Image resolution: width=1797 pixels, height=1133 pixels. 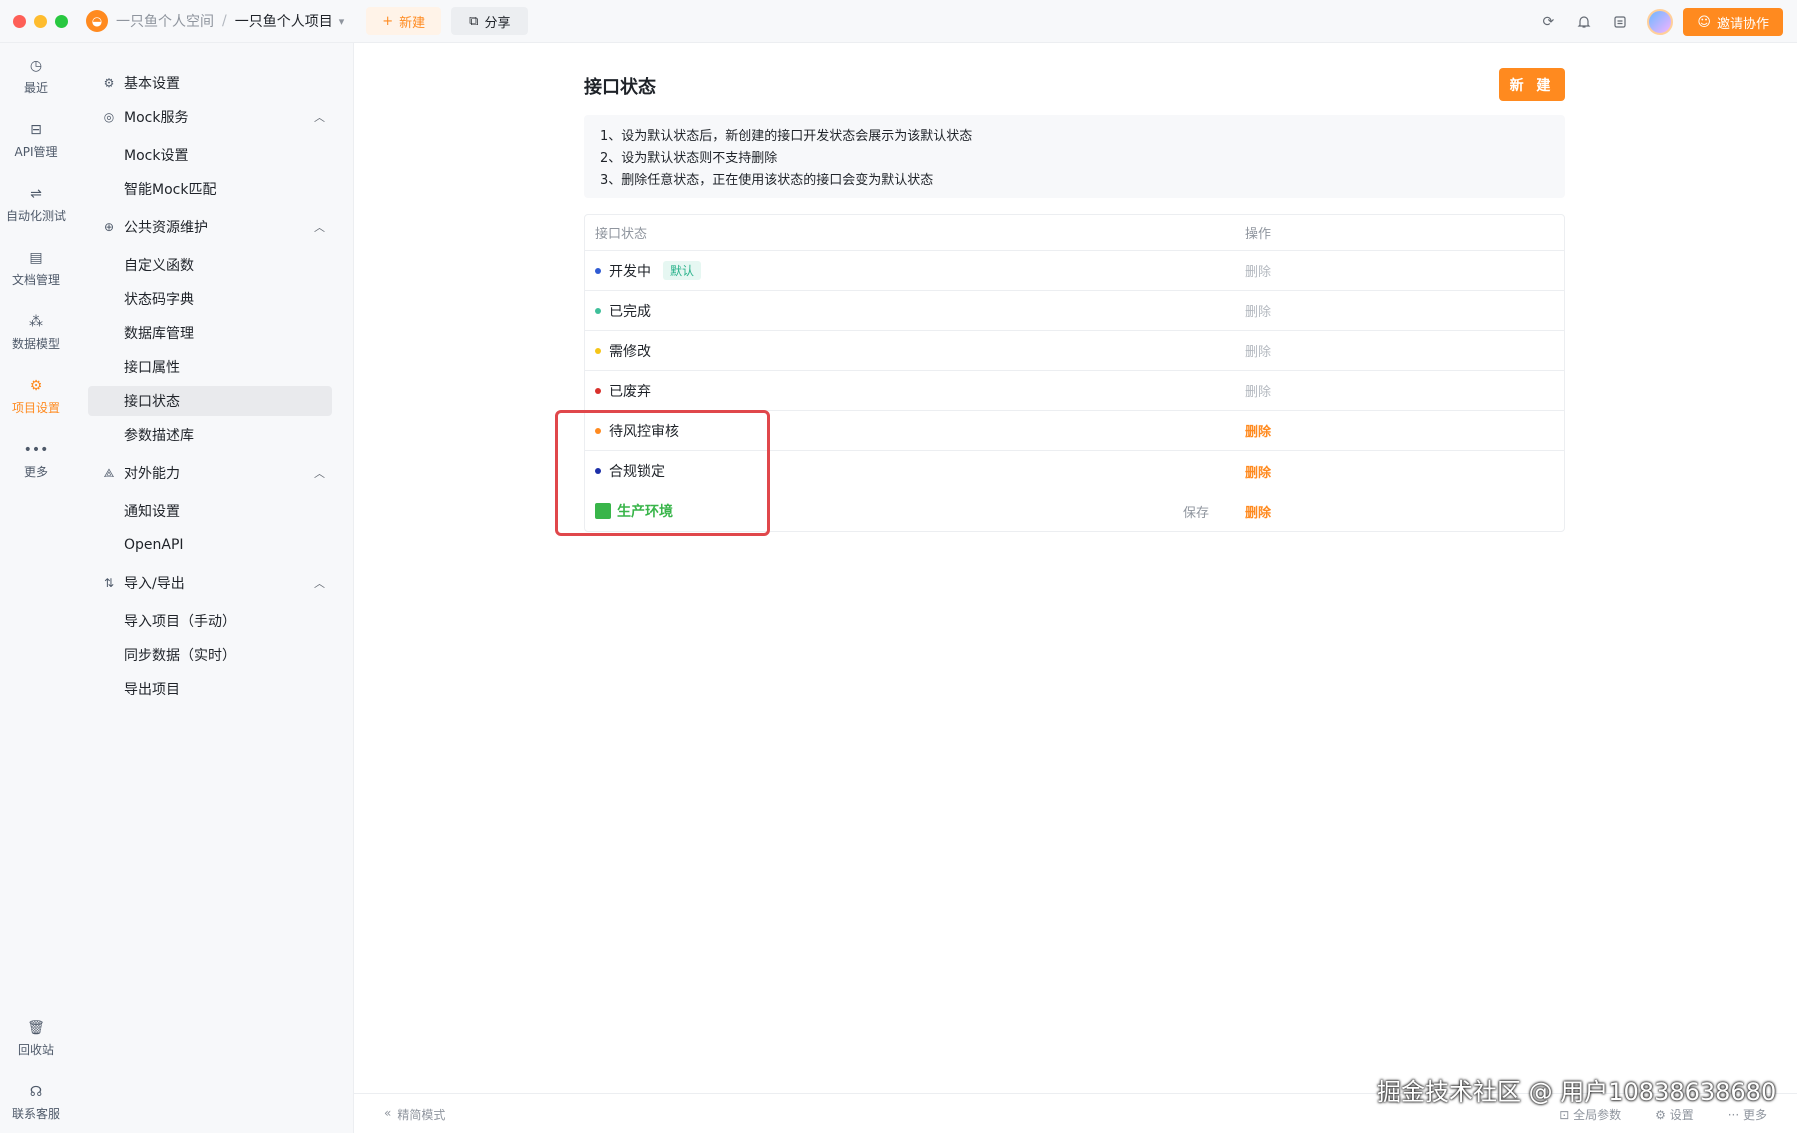 What do you see at coordinates (898, 21) in the screenshot?
I see `title-bar: ◒ 一只鱼个人空间 / 一只鱼个人项目 ▾ + 新建 ⧉ 分享 ⟳ ☺ 邀请协作` at bounding box center [898, 21].